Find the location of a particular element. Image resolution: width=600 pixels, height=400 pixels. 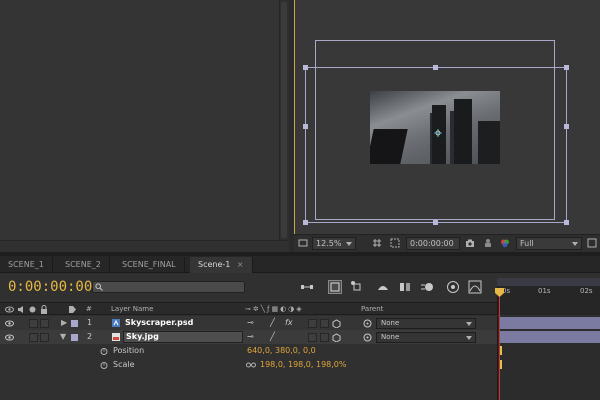

tab-scene-final: SCENE_FINAL is located at coordinates (149, 265).